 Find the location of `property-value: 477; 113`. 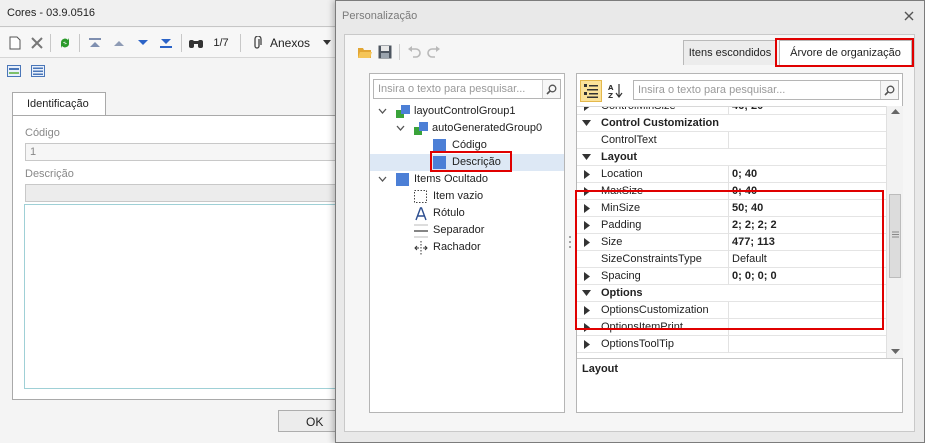

property-value: 477; 113 is located at coordinates (753, 242).